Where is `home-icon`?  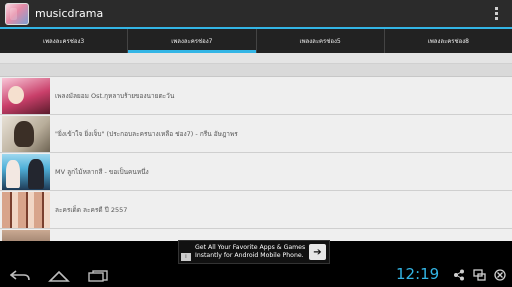 home-icon is located at coordinates (59, 276).